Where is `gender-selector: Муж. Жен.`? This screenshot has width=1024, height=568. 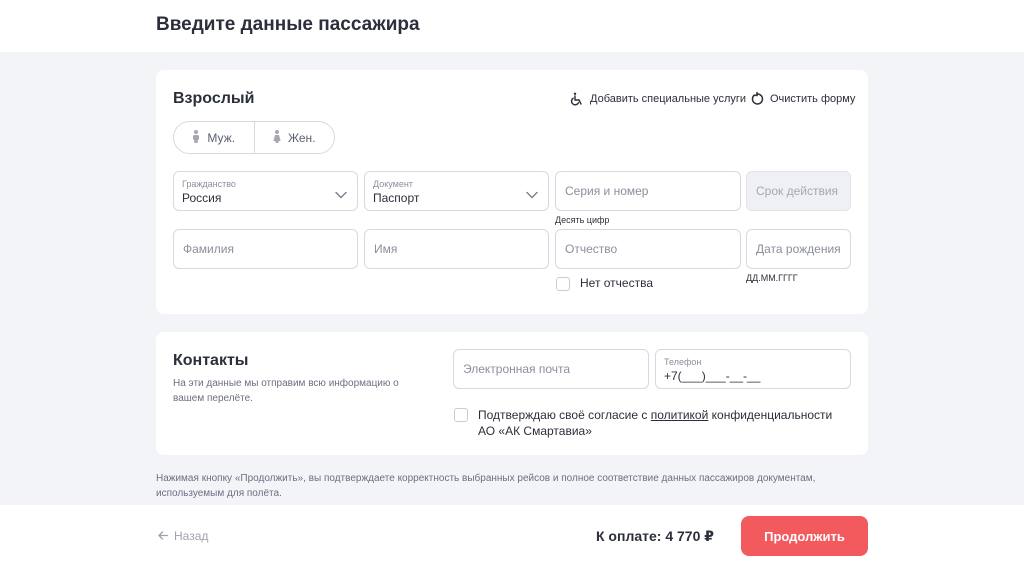 gender-selector: Муж. Жен. is located at coordinates (254, 137).